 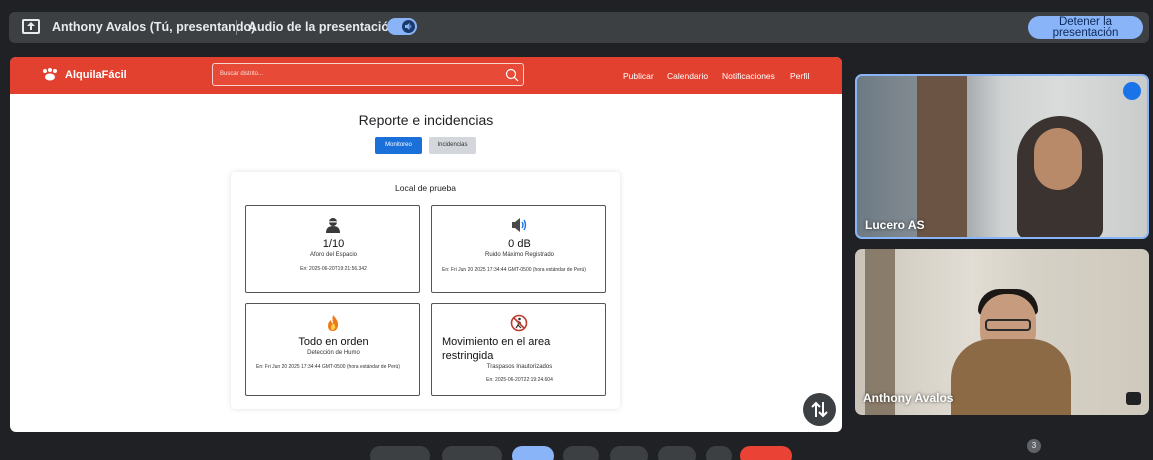 I want to click on metric-timestamp: En: 2025-06-20T19:21:56.342, so click(x=333, y=269).